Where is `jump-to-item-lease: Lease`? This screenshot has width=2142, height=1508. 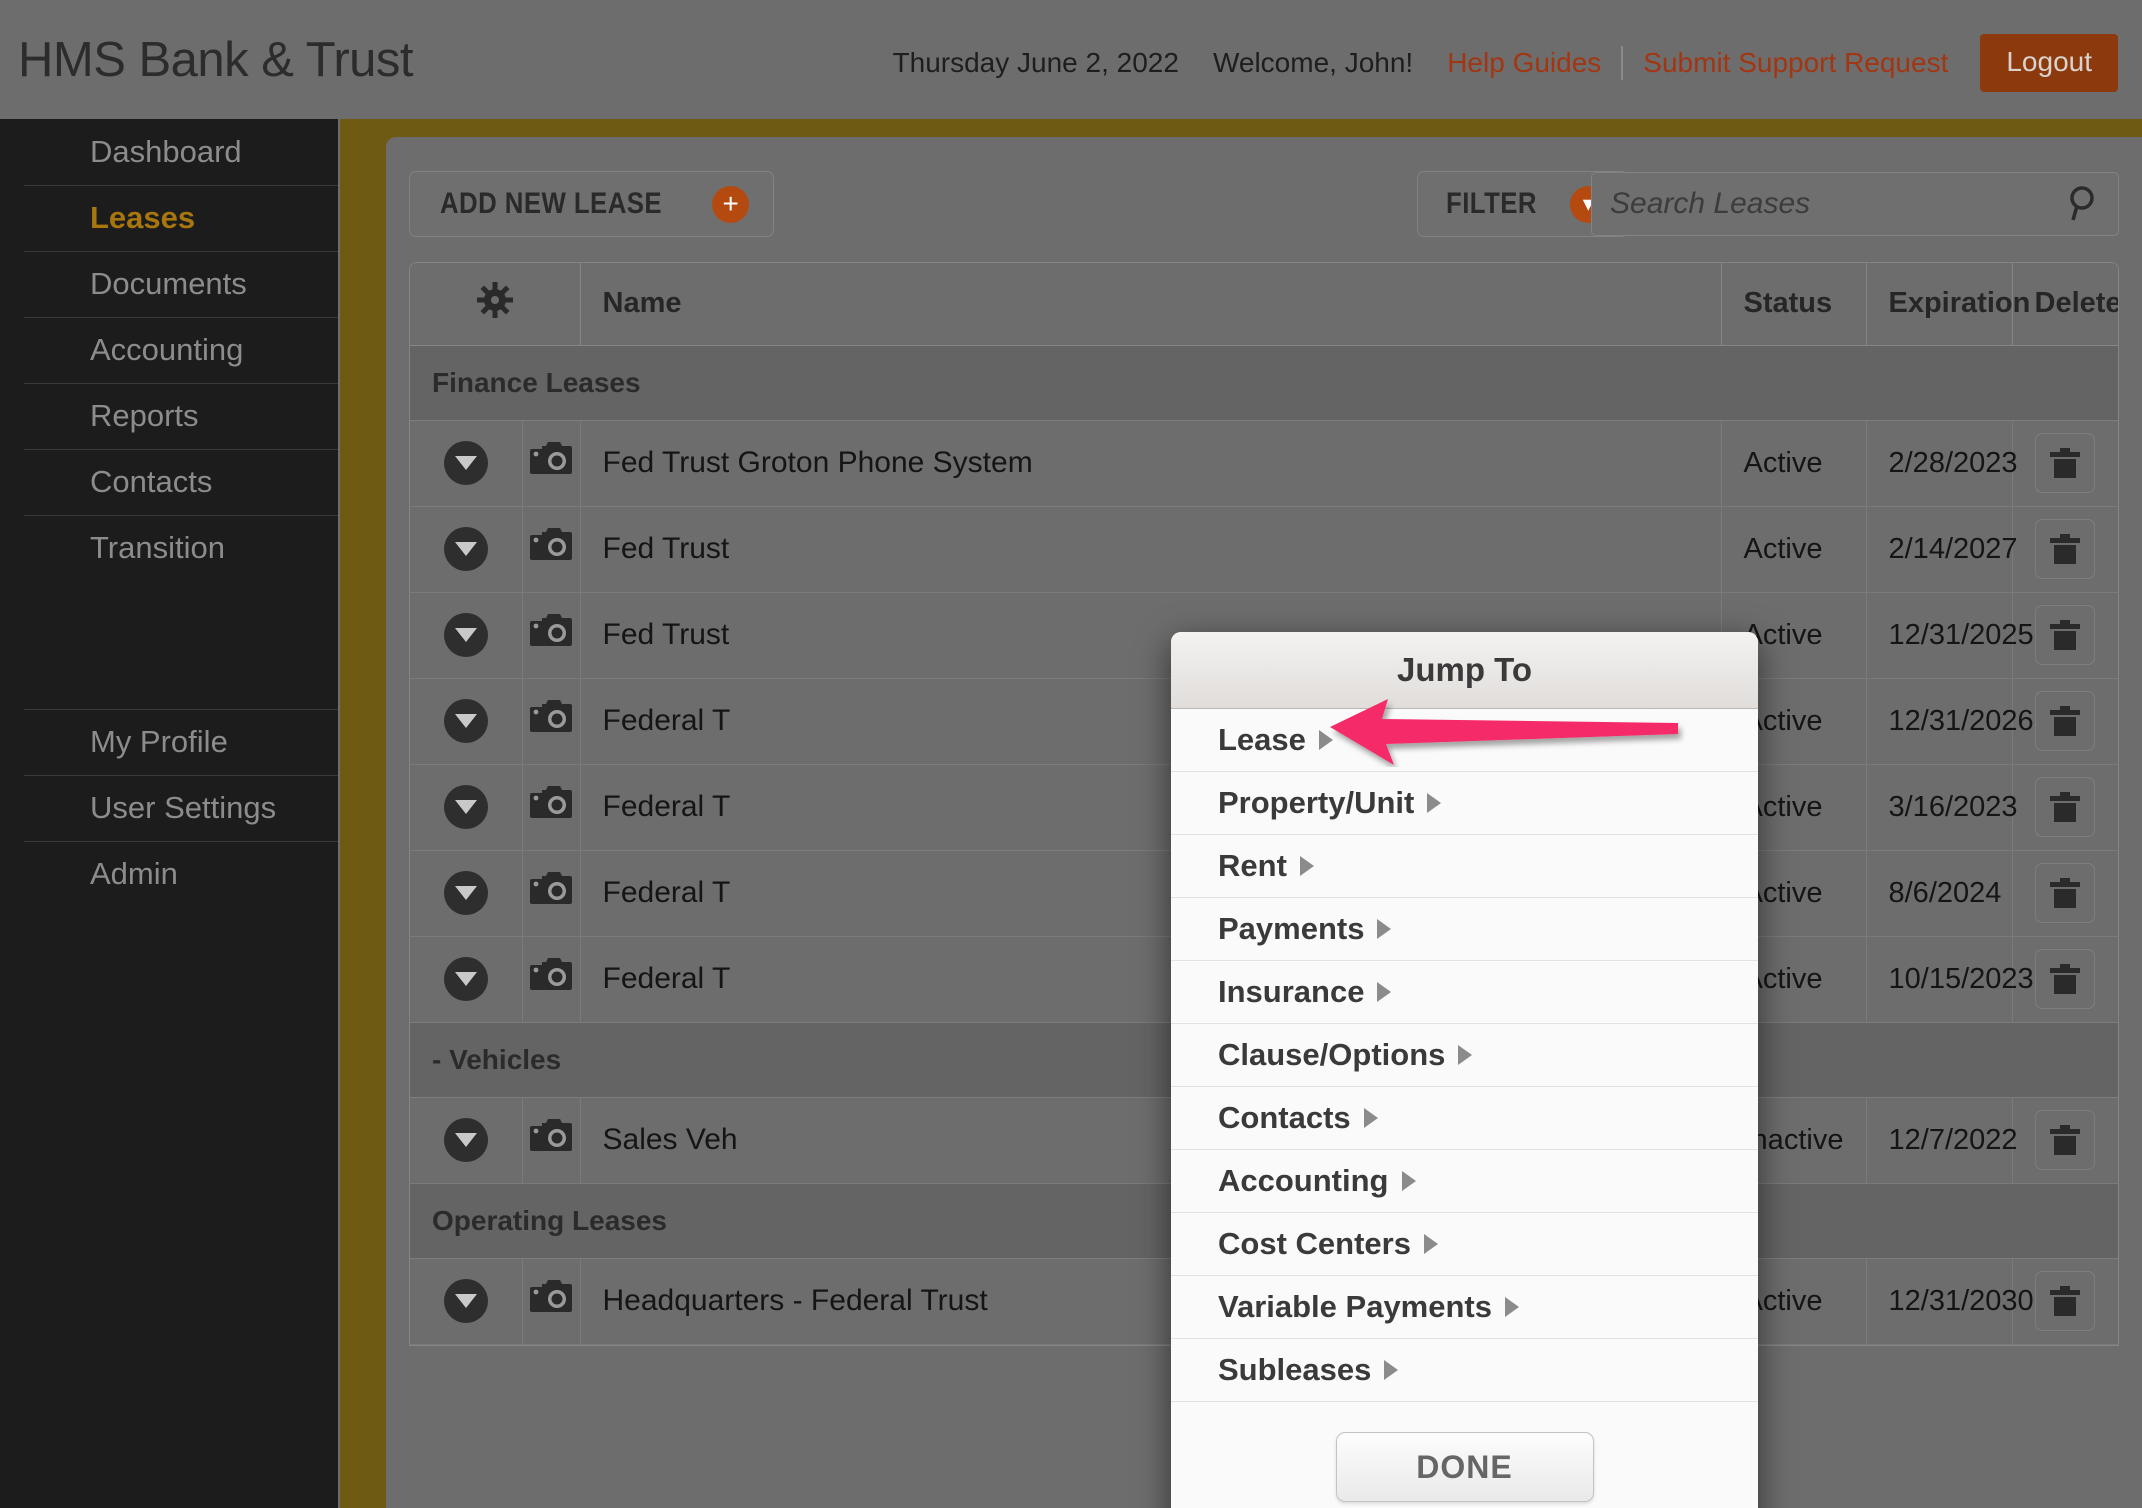 jump-to-item-lease: Lease is located at coordinates (1464, 740).